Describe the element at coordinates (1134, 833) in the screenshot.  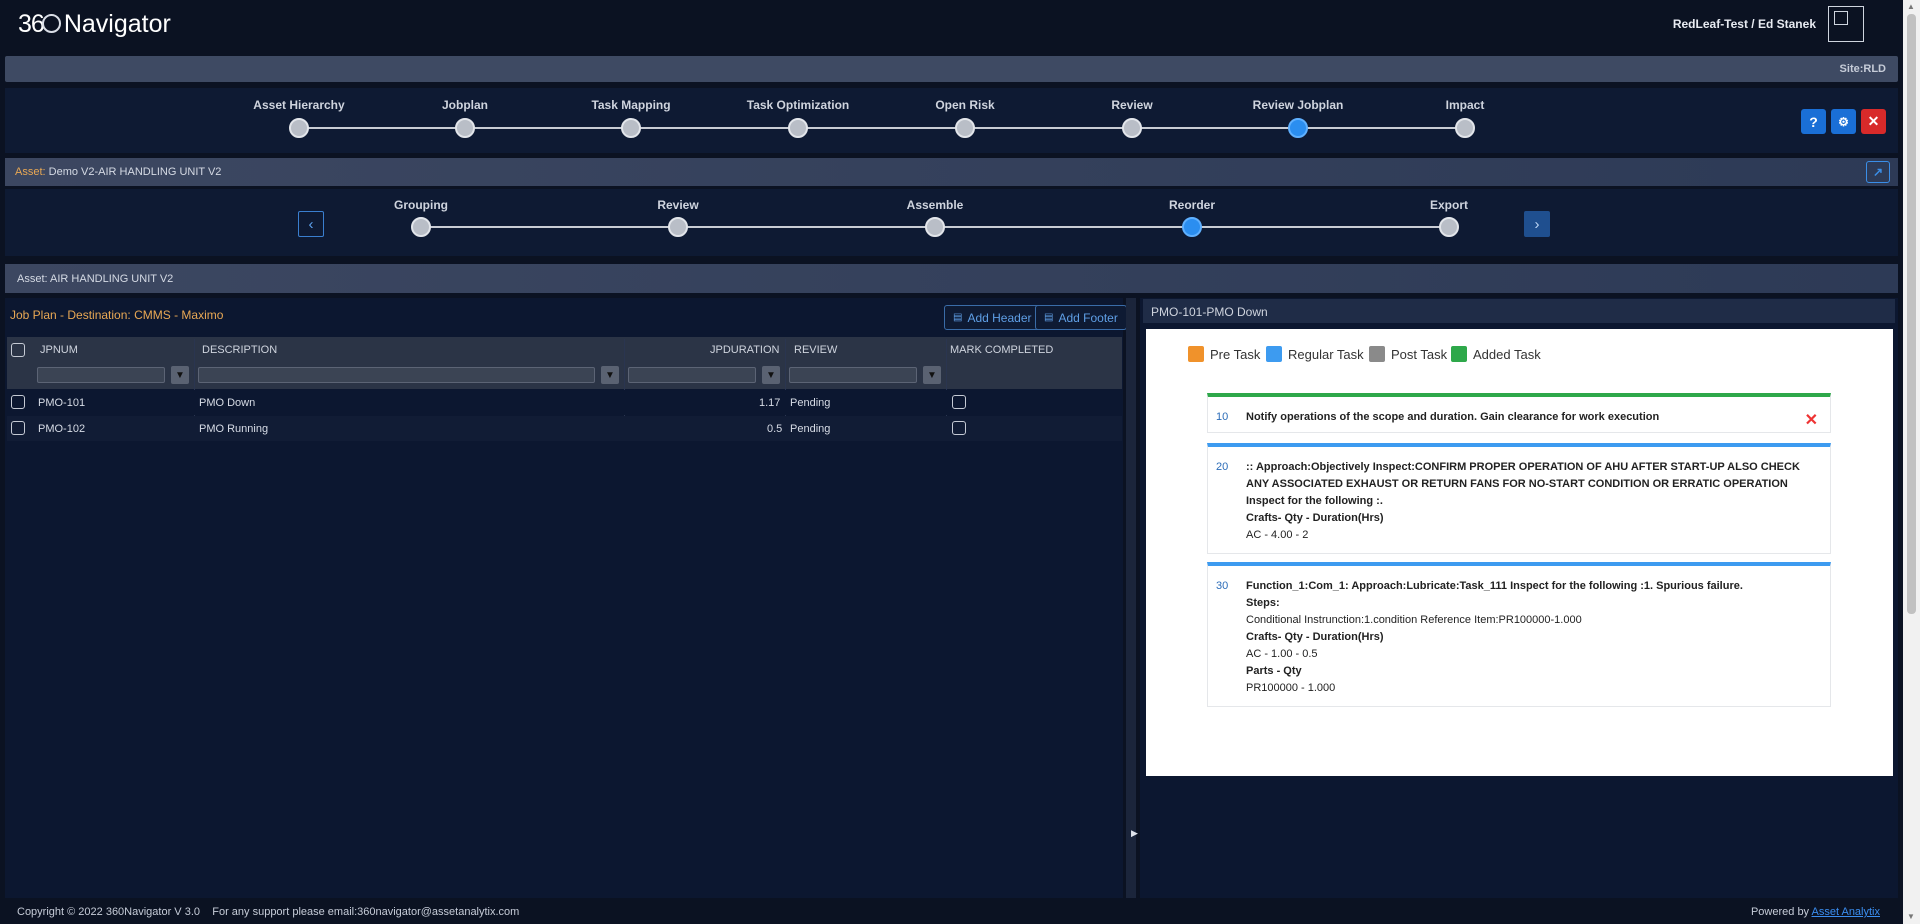
I see `splitter-arrow-icon: ▶` at that location.